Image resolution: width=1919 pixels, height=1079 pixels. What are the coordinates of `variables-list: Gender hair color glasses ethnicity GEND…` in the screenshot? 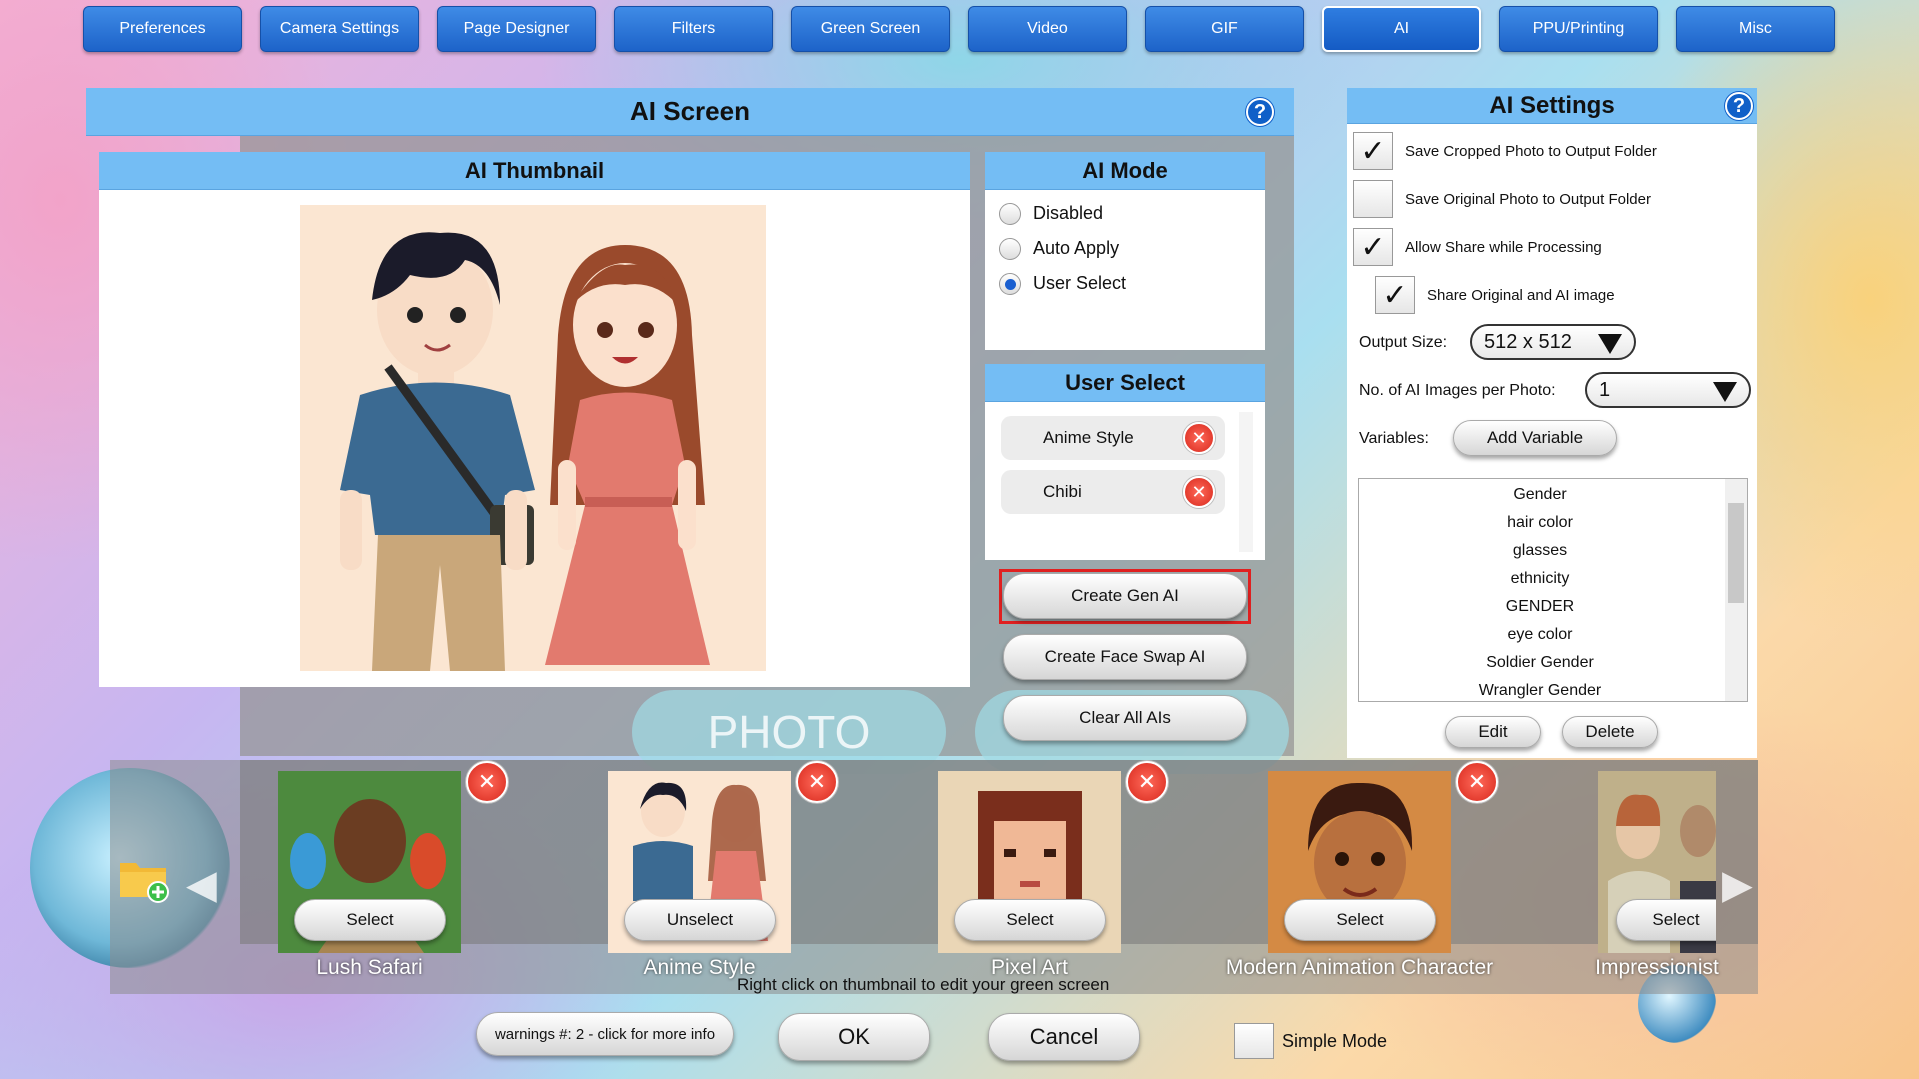 It's located at (1553, 590).